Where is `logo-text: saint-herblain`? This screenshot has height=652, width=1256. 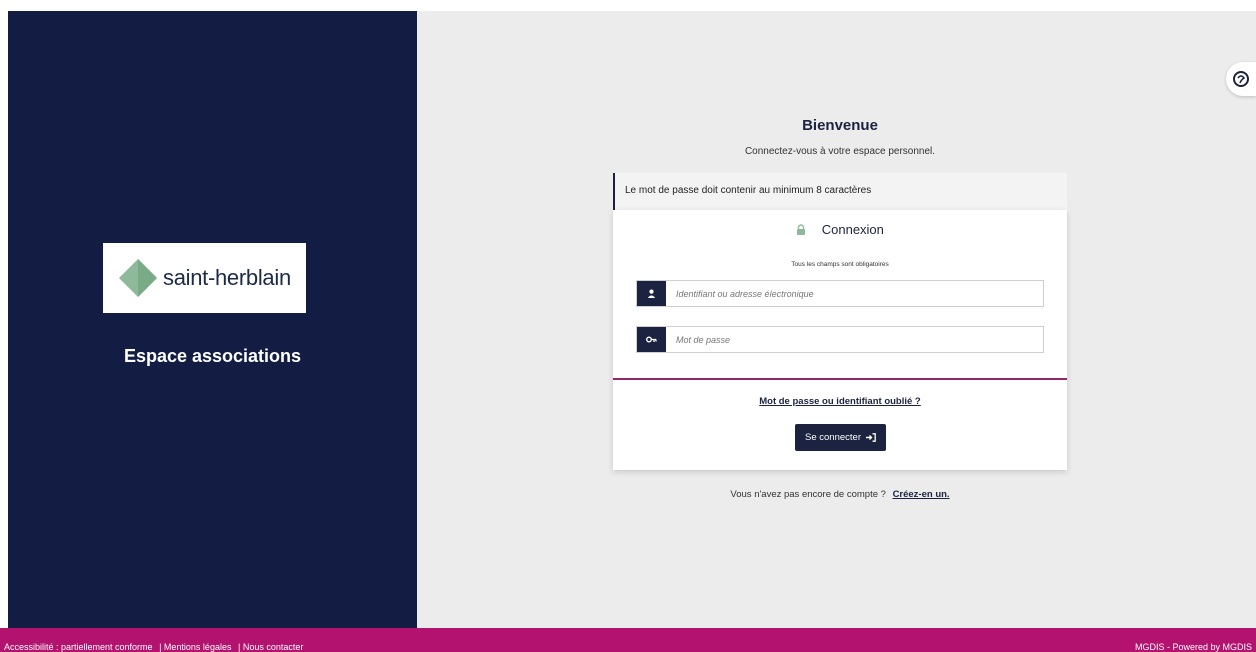
logo-text: saint-herblain is located at coordinates (227, 277).